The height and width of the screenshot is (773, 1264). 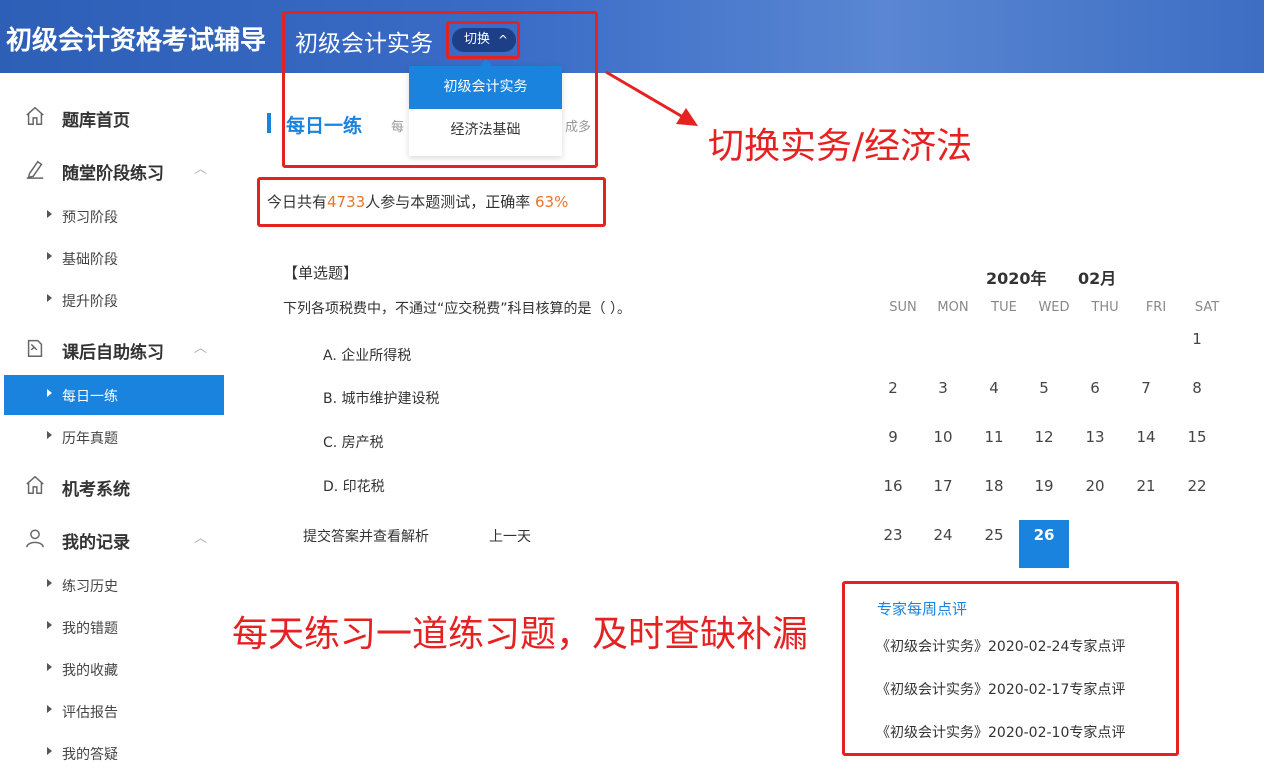 What do you see at coordinates (1197, 397) in the screenshot?
I see `calendar-day: 8` at bounding box center [1197, 397].